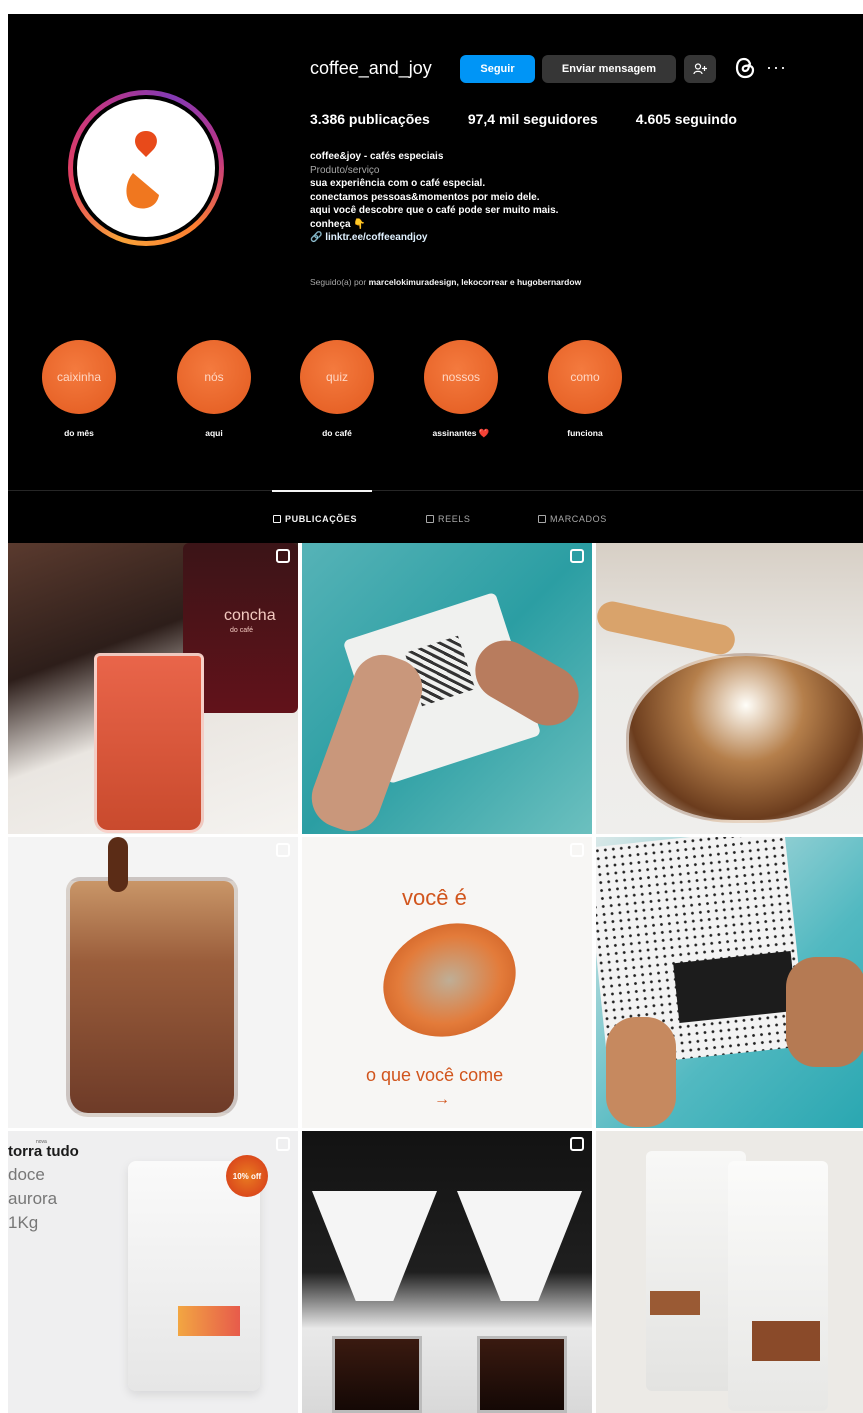  I want to click on highlight-nos: nós aqui, so click(214, 389).